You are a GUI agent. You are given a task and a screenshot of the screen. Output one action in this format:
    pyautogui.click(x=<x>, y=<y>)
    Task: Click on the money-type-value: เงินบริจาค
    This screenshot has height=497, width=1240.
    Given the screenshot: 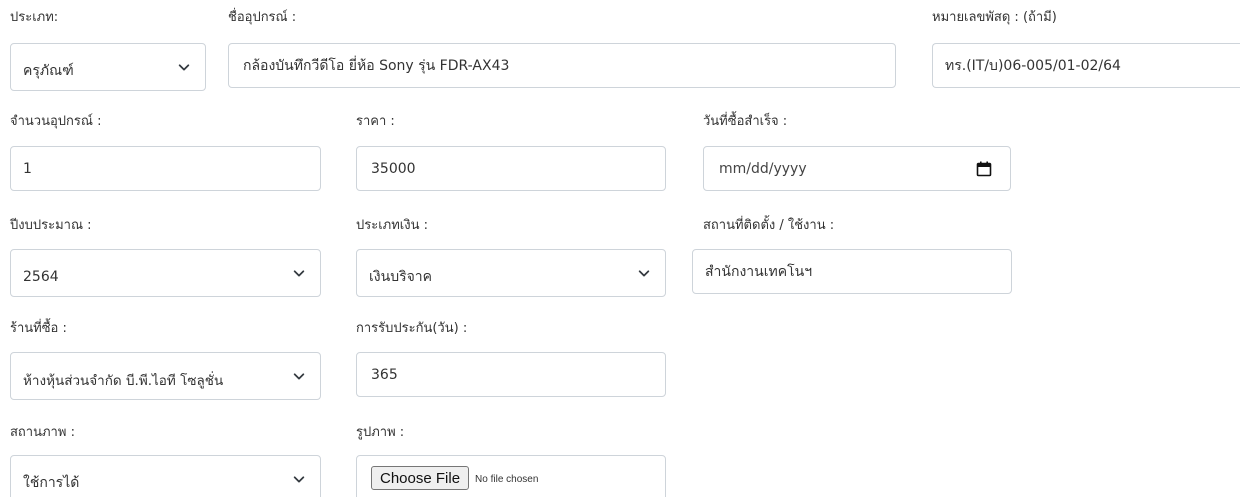 What is the action you would take?
    pyautogui.click(x=401, y=277)
    